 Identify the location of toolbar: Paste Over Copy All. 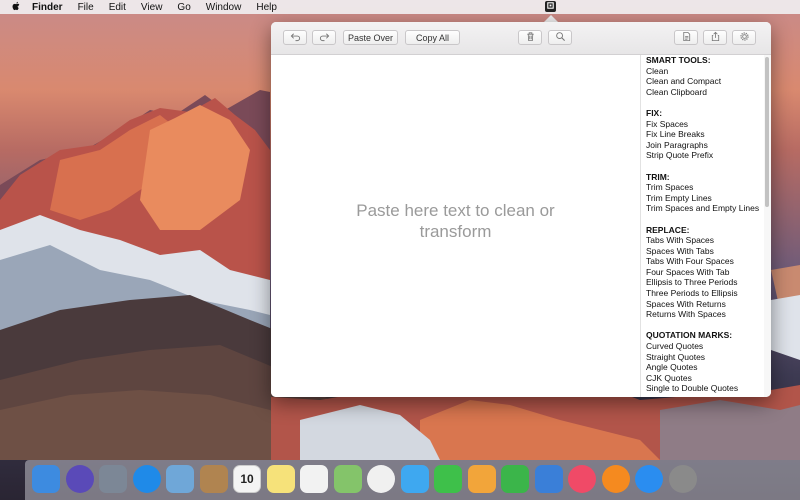
(521, 38).